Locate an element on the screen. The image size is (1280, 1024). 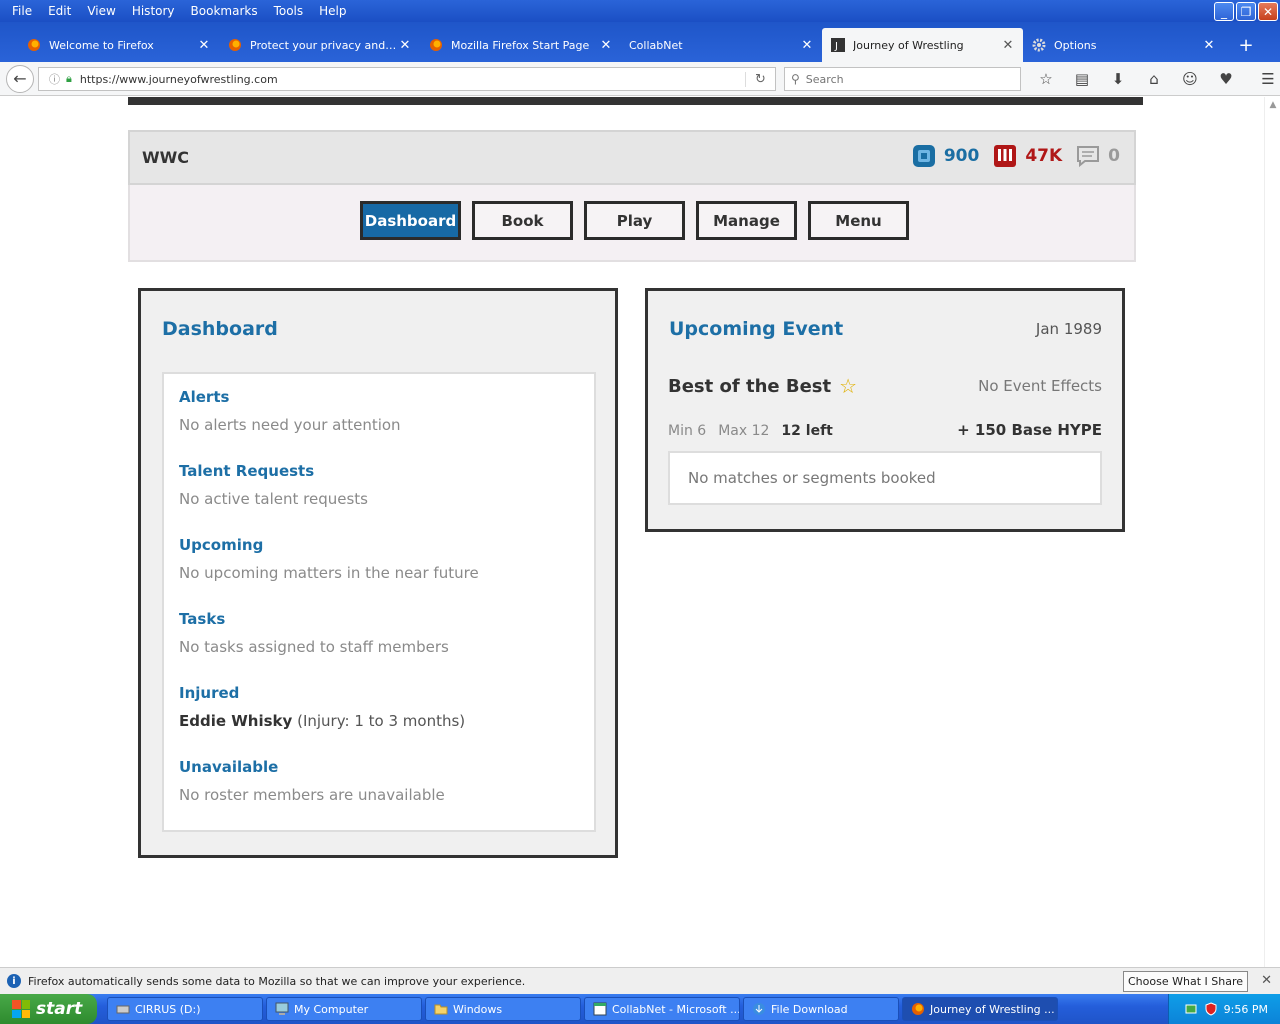
menu-file: File is located at coordinates (22, 11).